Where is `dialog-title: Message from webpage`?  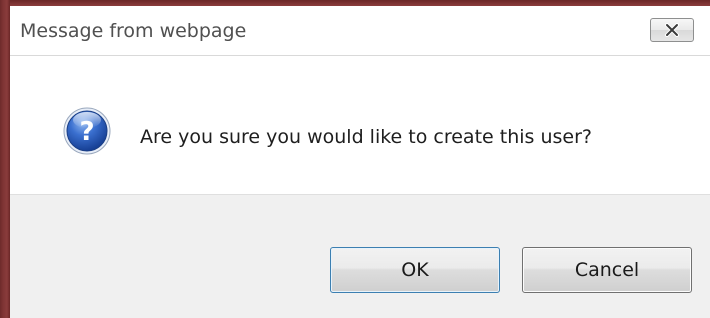
dialog-title: Message from webpage is located at coordinates (133, 31).